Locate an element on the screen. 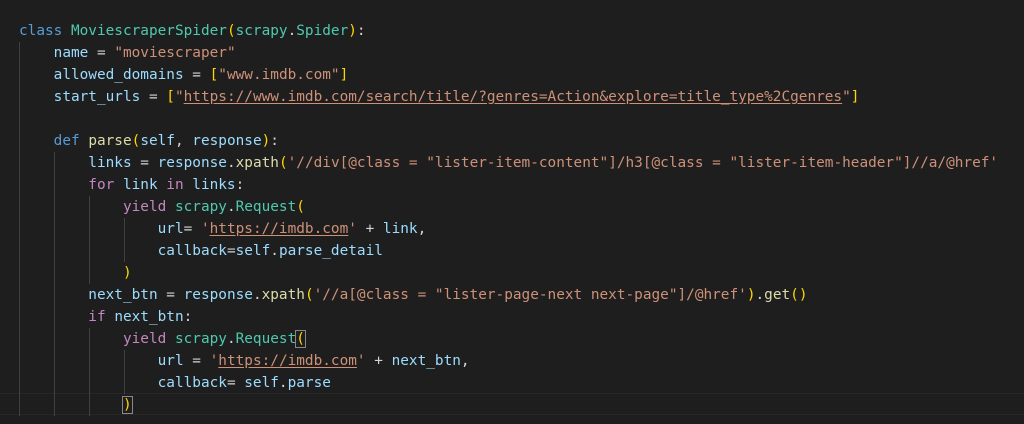 The image size is (1024, 424). code-line: allowed_domains = ["www.imdb.com"] is located at coordinates (184, 75).